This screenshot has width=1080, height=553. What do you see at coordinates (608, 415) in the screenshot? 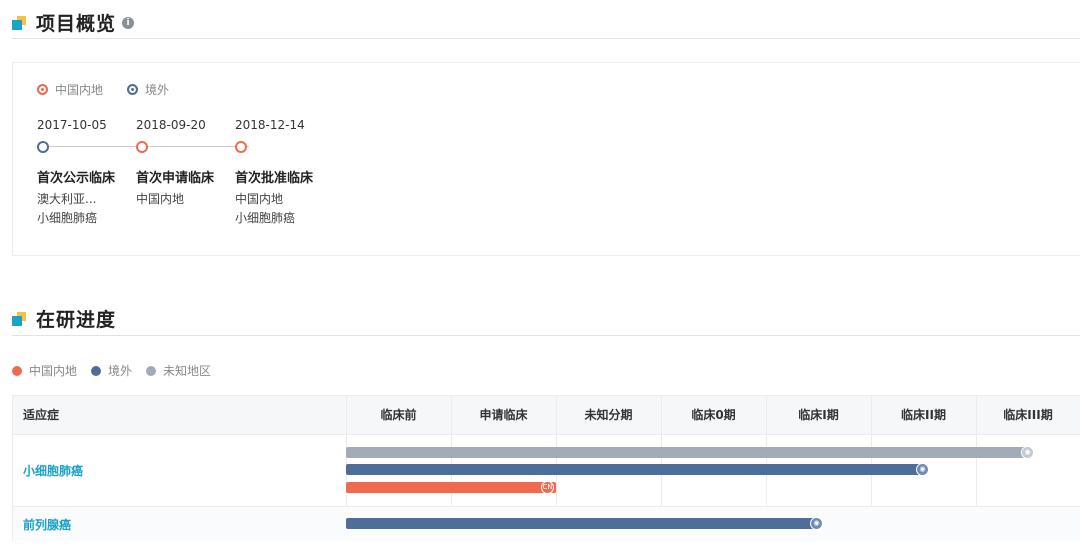
I see `column-header: 未知分期` at bounding box center [608, 415].